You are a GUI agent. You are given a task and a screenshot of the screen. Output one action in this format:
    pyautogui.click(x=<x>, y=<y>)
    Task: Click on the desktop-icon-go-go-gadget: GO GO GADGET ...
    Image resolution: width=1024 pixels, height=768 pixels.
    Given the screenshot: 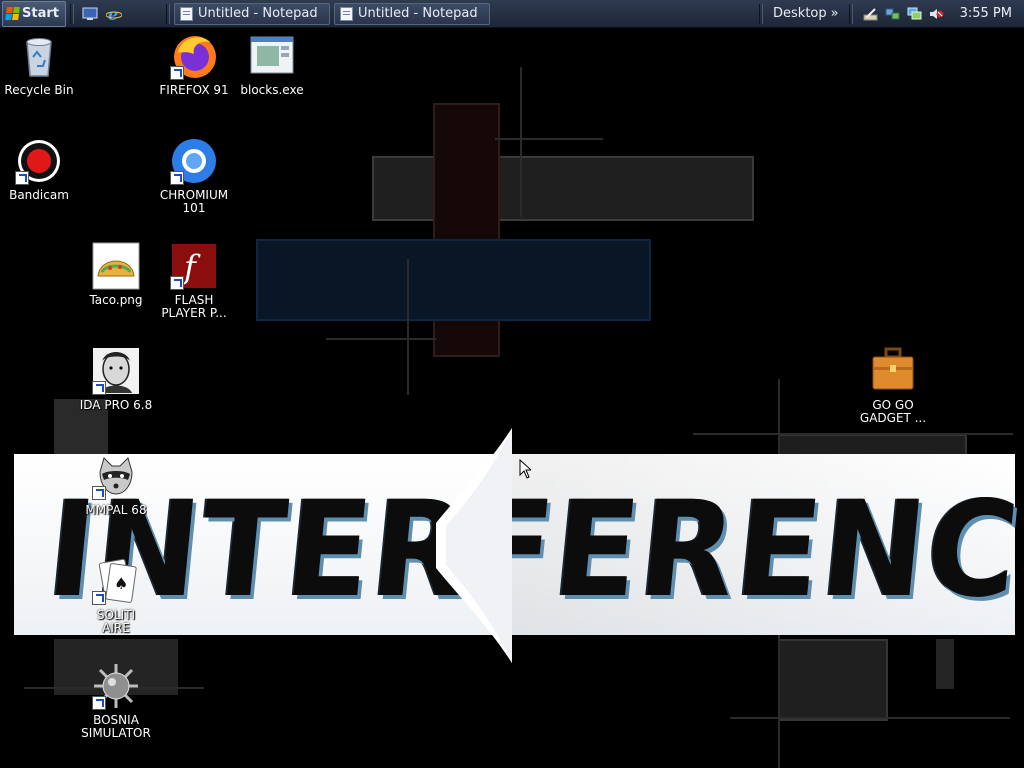 What is the action you would take?
    pyautogui.click(x=893, y=386)
    